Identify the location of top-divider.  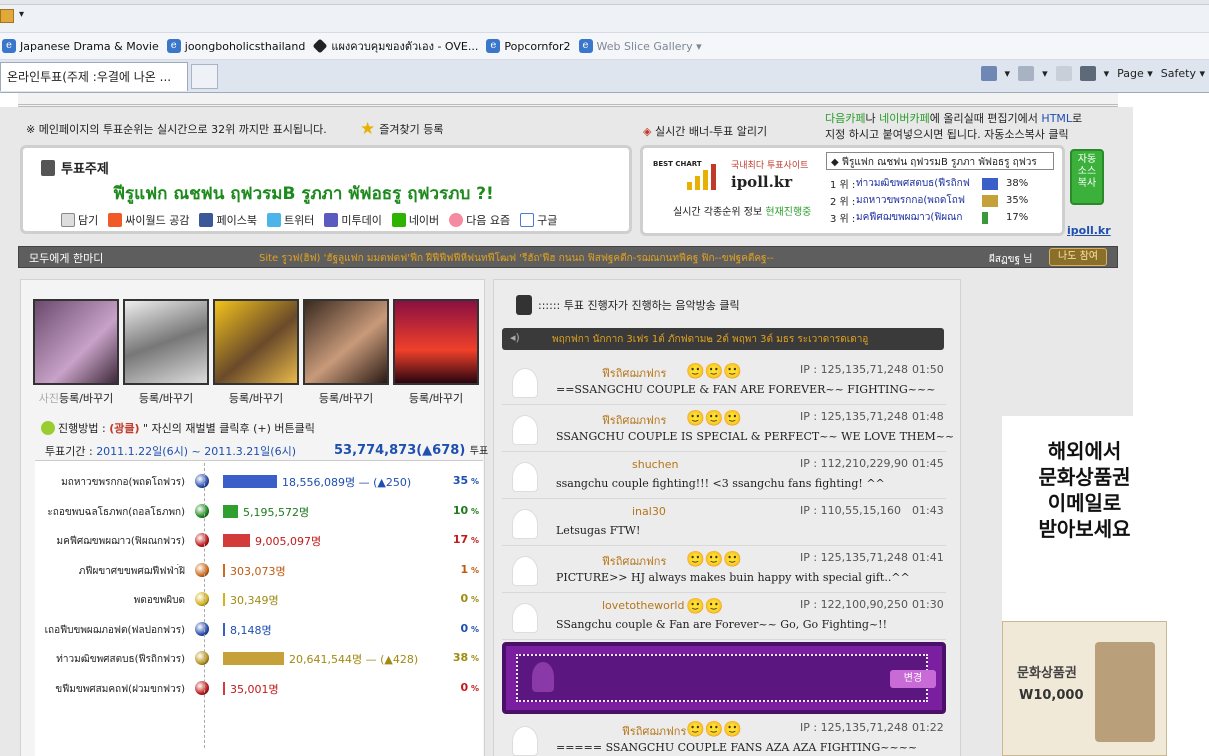
(568, 100).